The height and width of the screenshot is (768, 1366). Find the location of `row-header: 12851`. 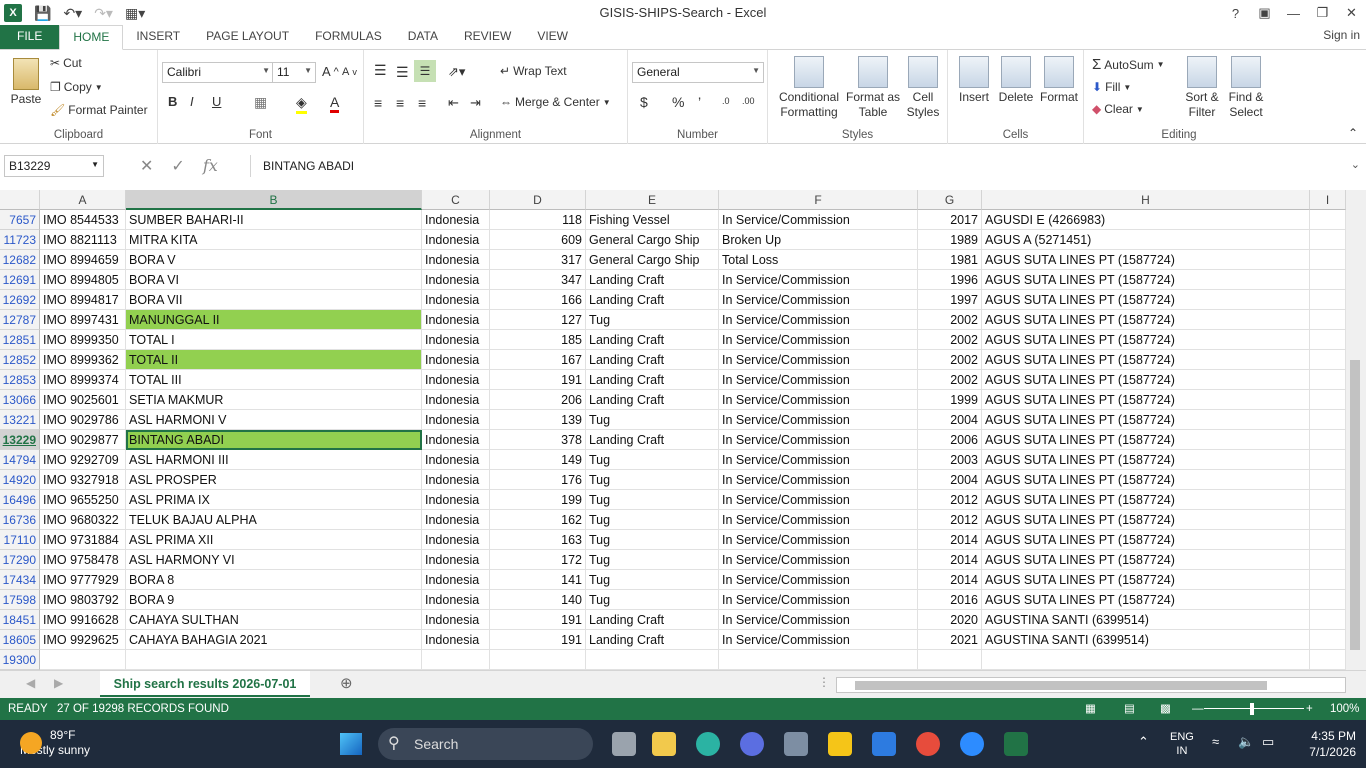

row-header: 12851 is located at coordinates (20, 340).